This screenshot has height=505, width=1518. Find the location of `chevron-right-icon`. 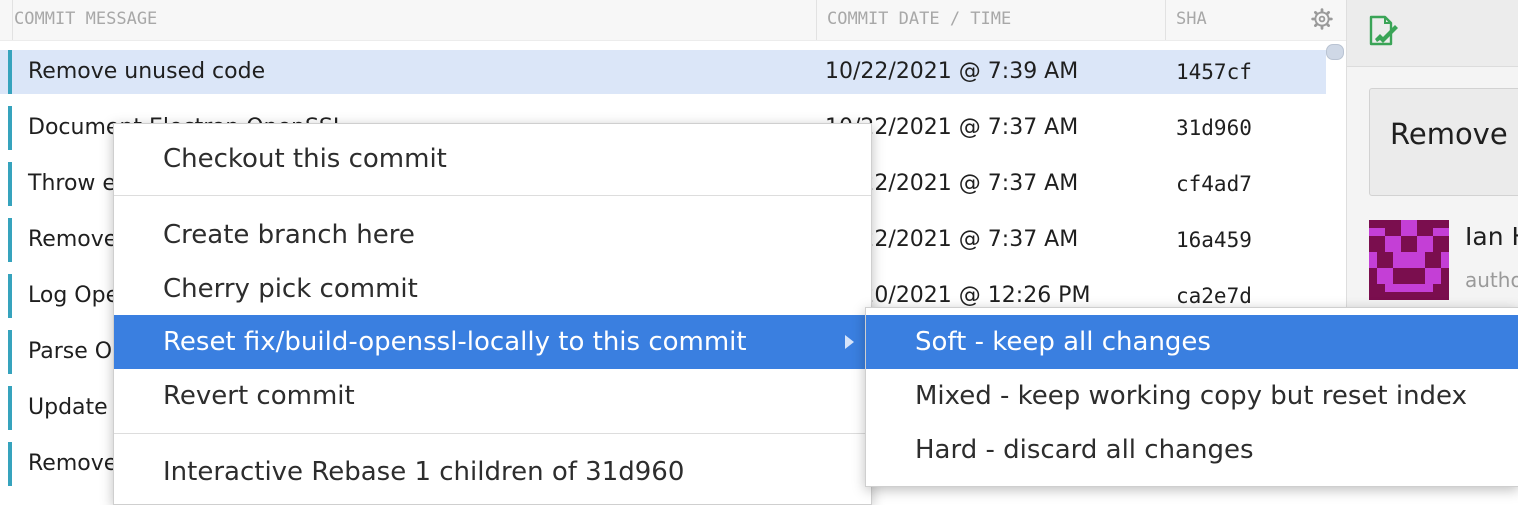

chevron-right-icon is located at coordinates (849, 342).